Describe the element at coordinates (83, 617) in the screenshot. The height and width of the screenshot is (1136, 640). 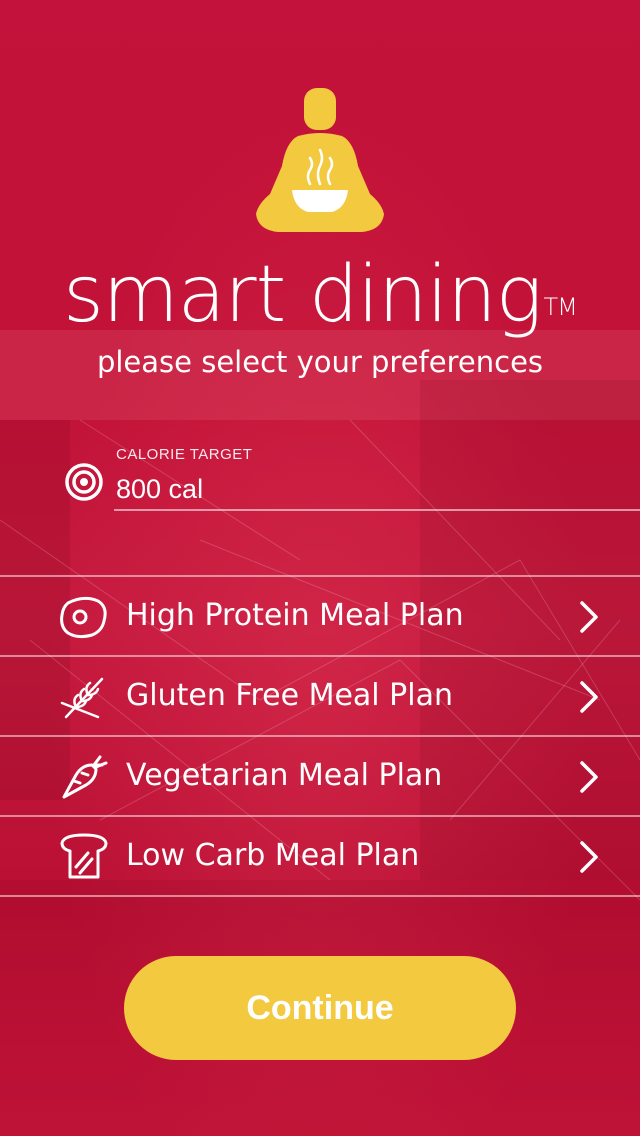
I see `steak-icon` at that location.